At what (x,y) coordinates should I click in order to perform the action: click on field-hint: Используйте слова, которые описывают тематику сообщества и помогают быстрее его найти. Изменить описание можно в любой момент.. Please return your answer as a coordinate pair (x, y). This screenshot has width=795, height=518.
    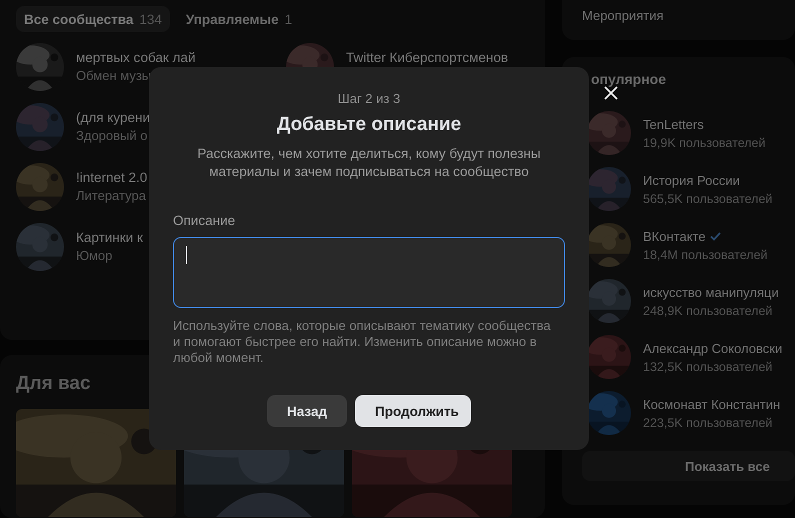
    Looking at the image, I should click on (362, 342).